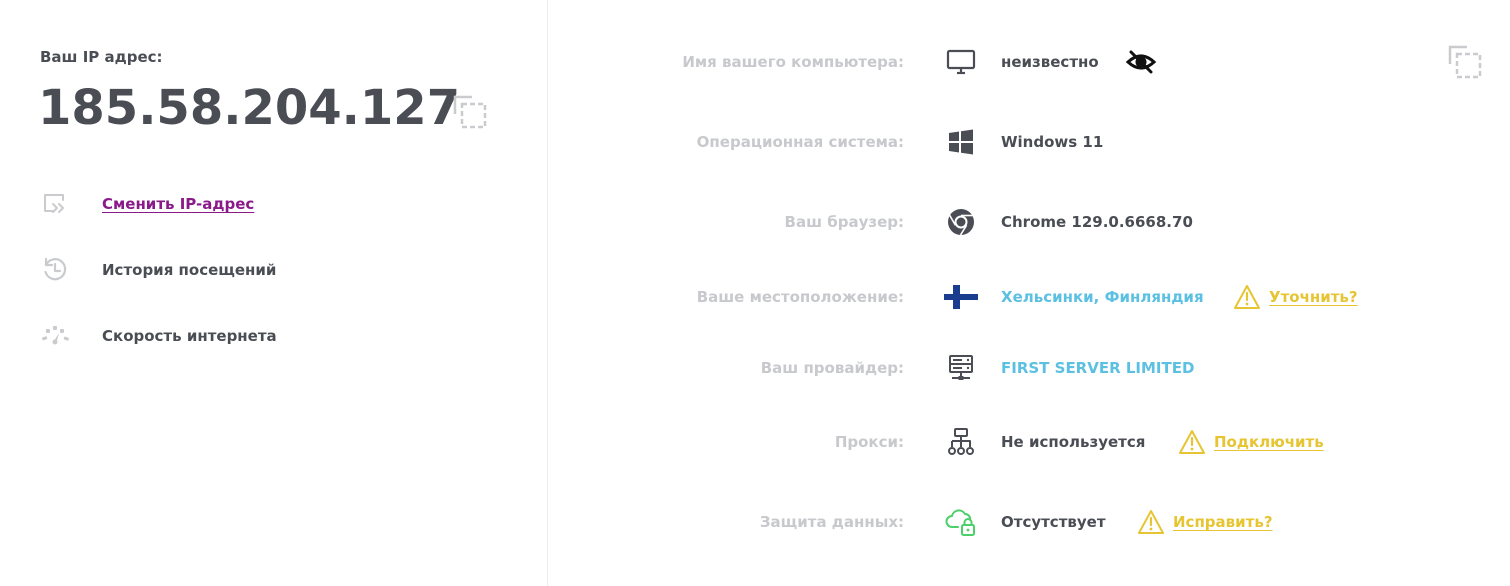 The image size is (1510, 586). I want to click on eye-off-icon, so click(1141, 62).